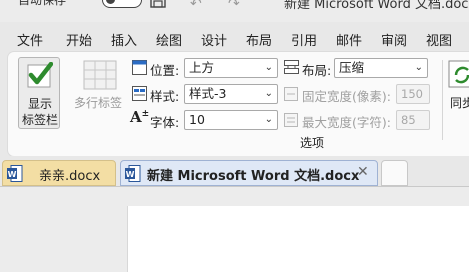 Image resolution: width=469 pixels, height=272 pixels. Describe the element at coordinates (439, 39) in the screenshot. I see `tab-view: 视图` at that location.